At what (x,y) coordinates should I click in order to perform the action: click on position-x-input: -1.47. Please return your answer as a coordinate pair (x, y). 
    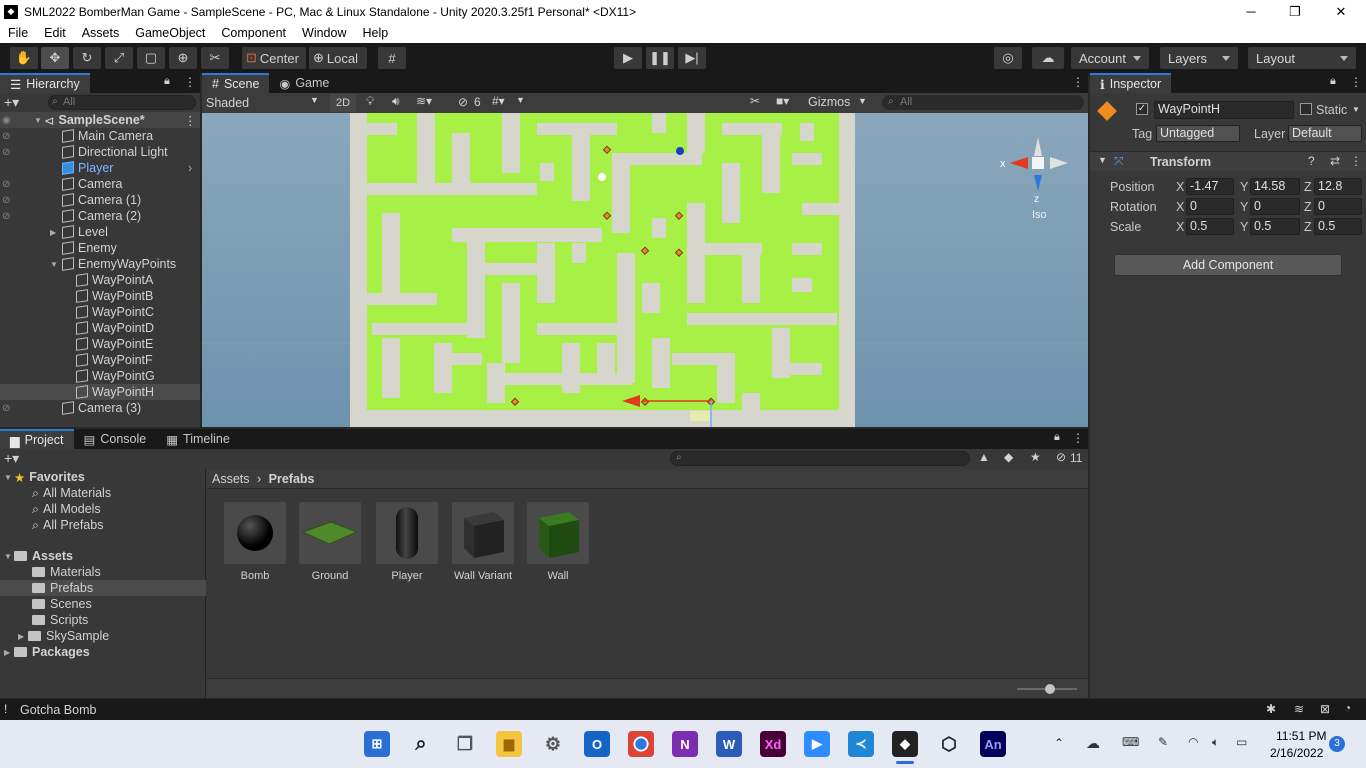
    Looking at the image, I should click on (1210, 186).